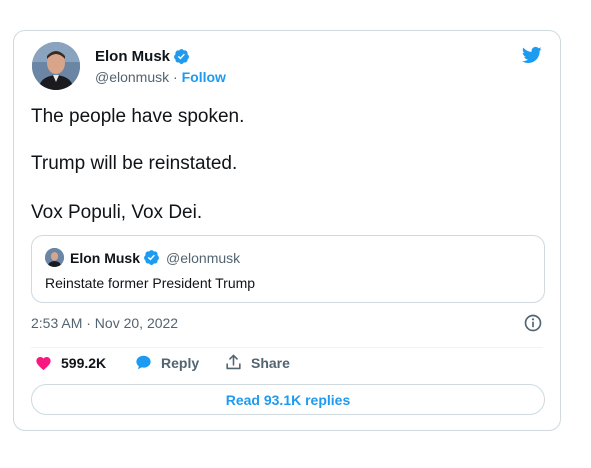  I want to click on share-button: Share, so click(257, 362).